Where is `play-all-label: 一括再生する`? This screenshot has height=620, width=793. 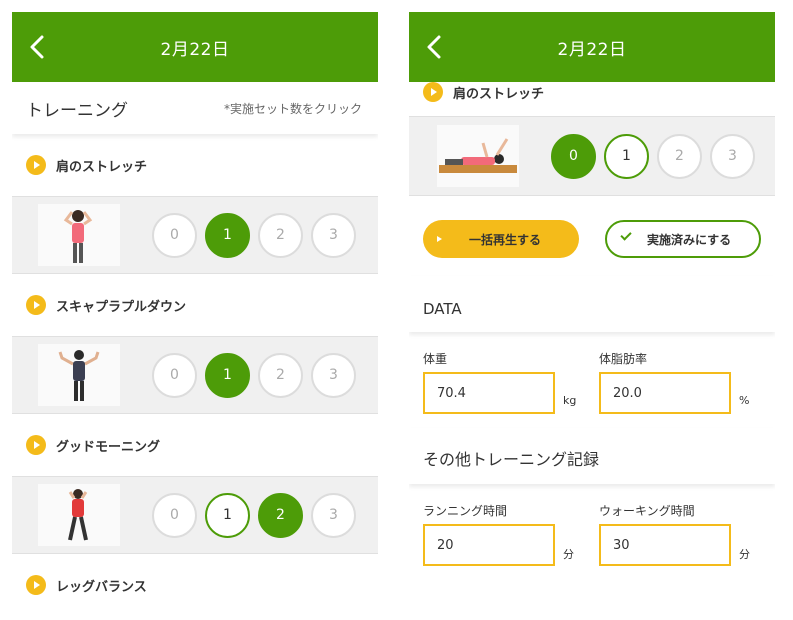 play-all-label: 一括再生する is located at coordinates (505, 239).